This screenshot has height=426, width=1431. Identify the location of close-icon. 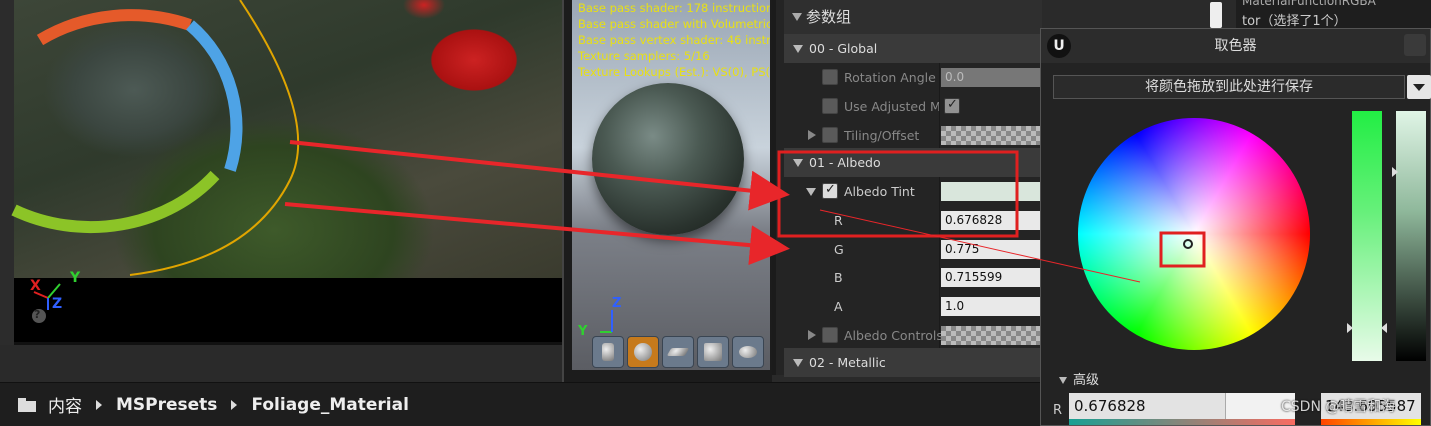
(1415, 45).